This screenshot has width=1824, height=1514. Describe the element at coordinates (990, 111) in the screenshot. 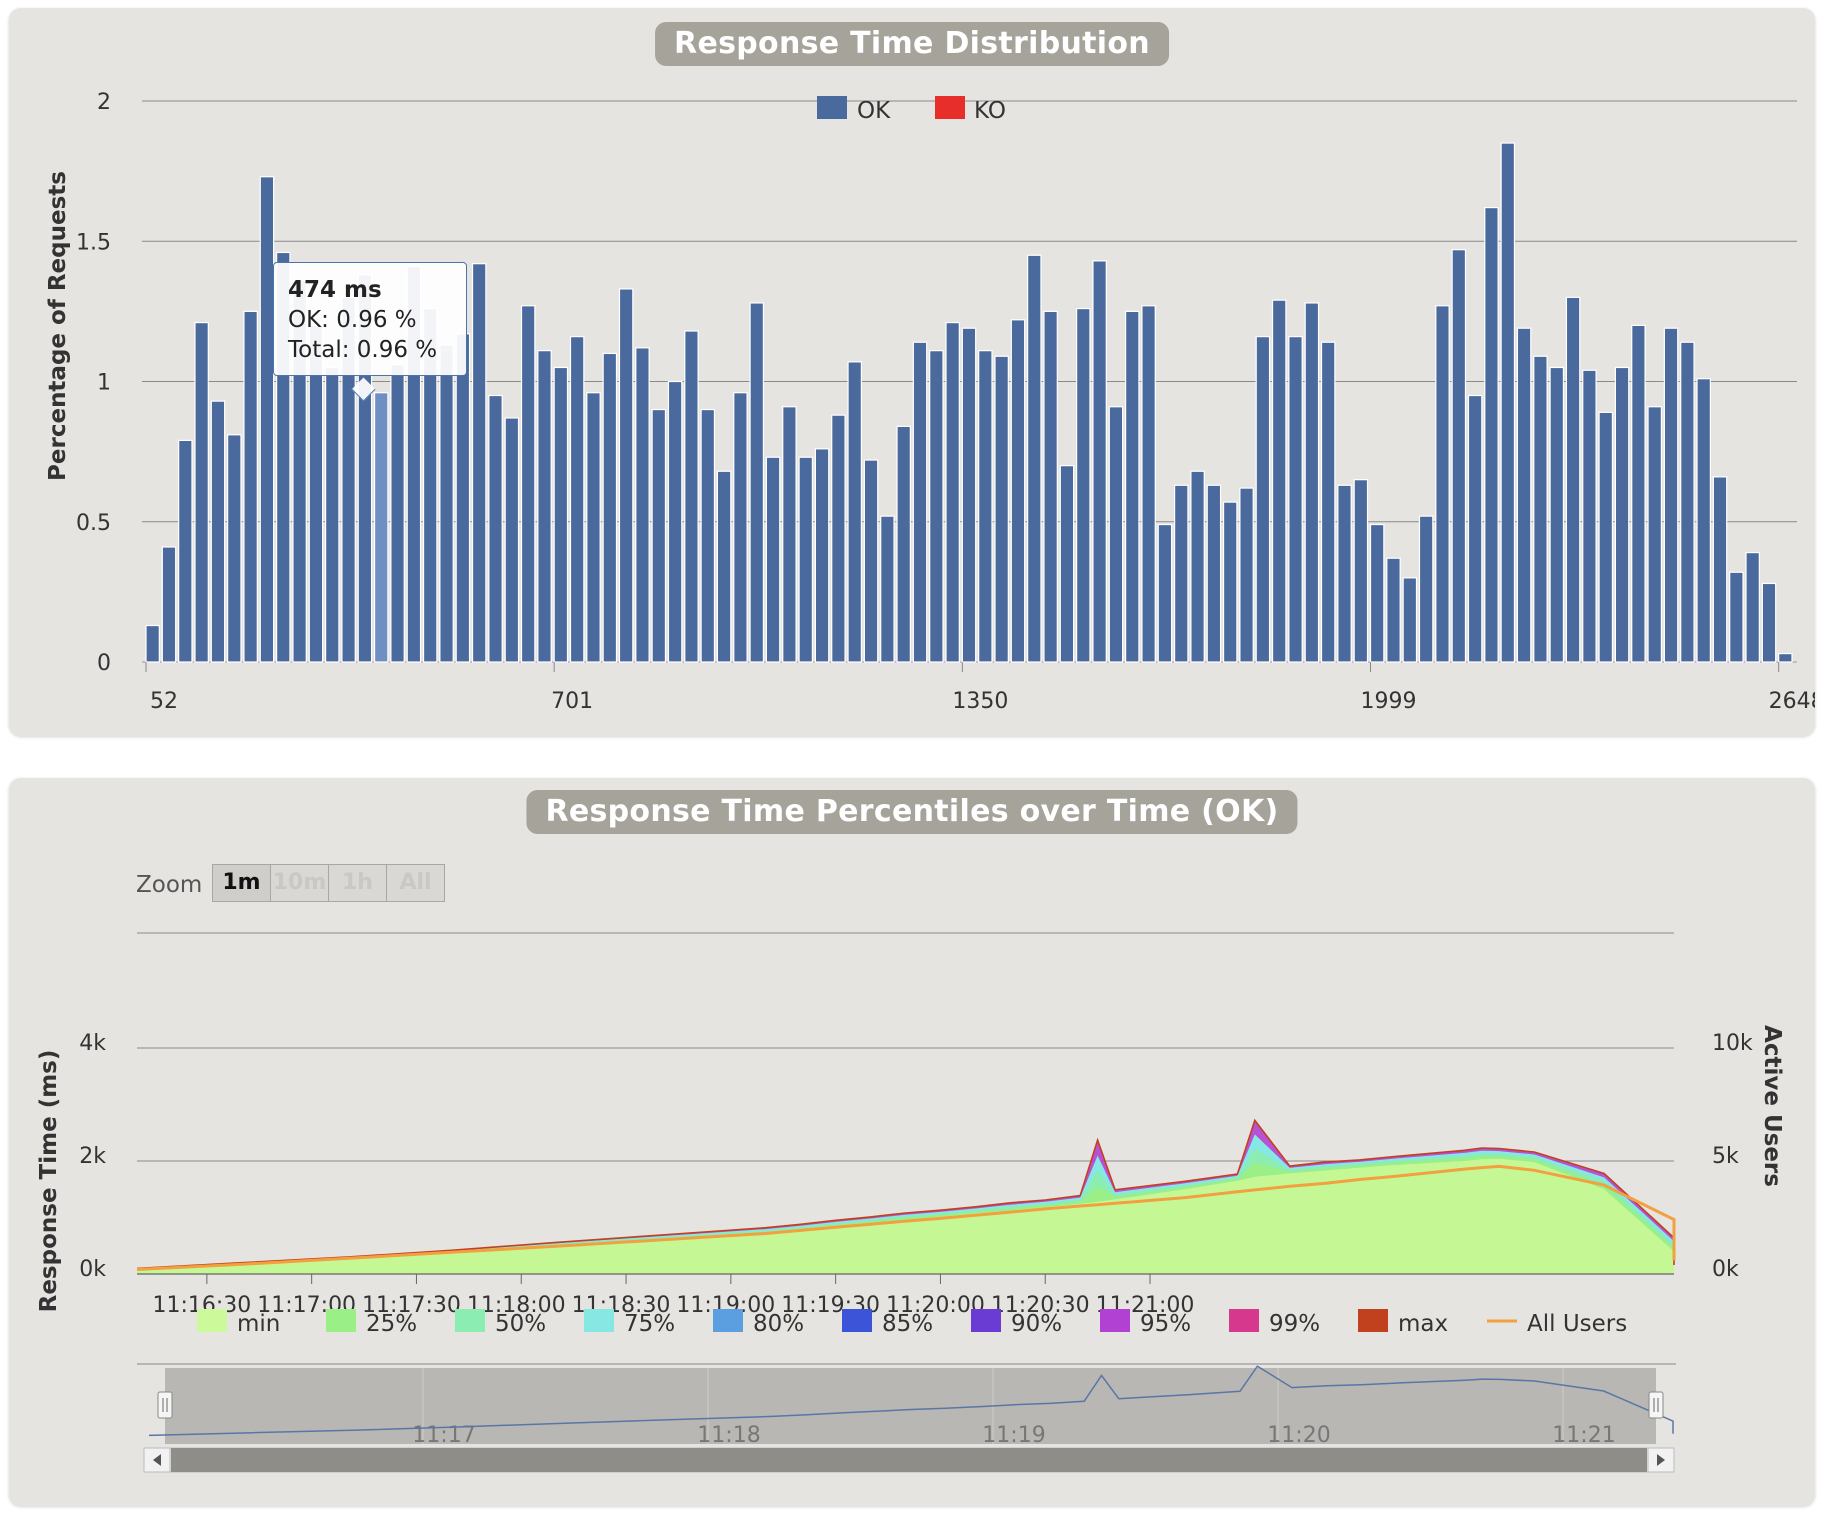

I see `legend-label-ko: KO` at that location.